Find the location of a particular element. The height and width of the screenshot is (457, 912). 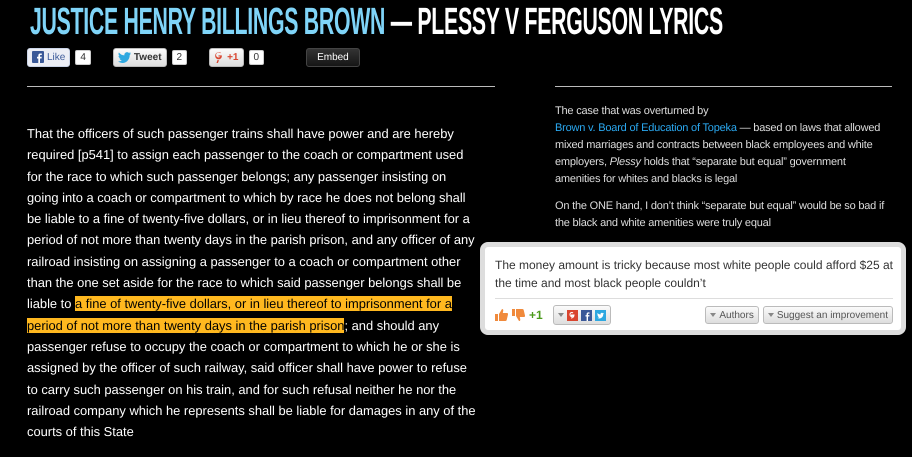

share-count: 0 is located at coordinates (256, 57).